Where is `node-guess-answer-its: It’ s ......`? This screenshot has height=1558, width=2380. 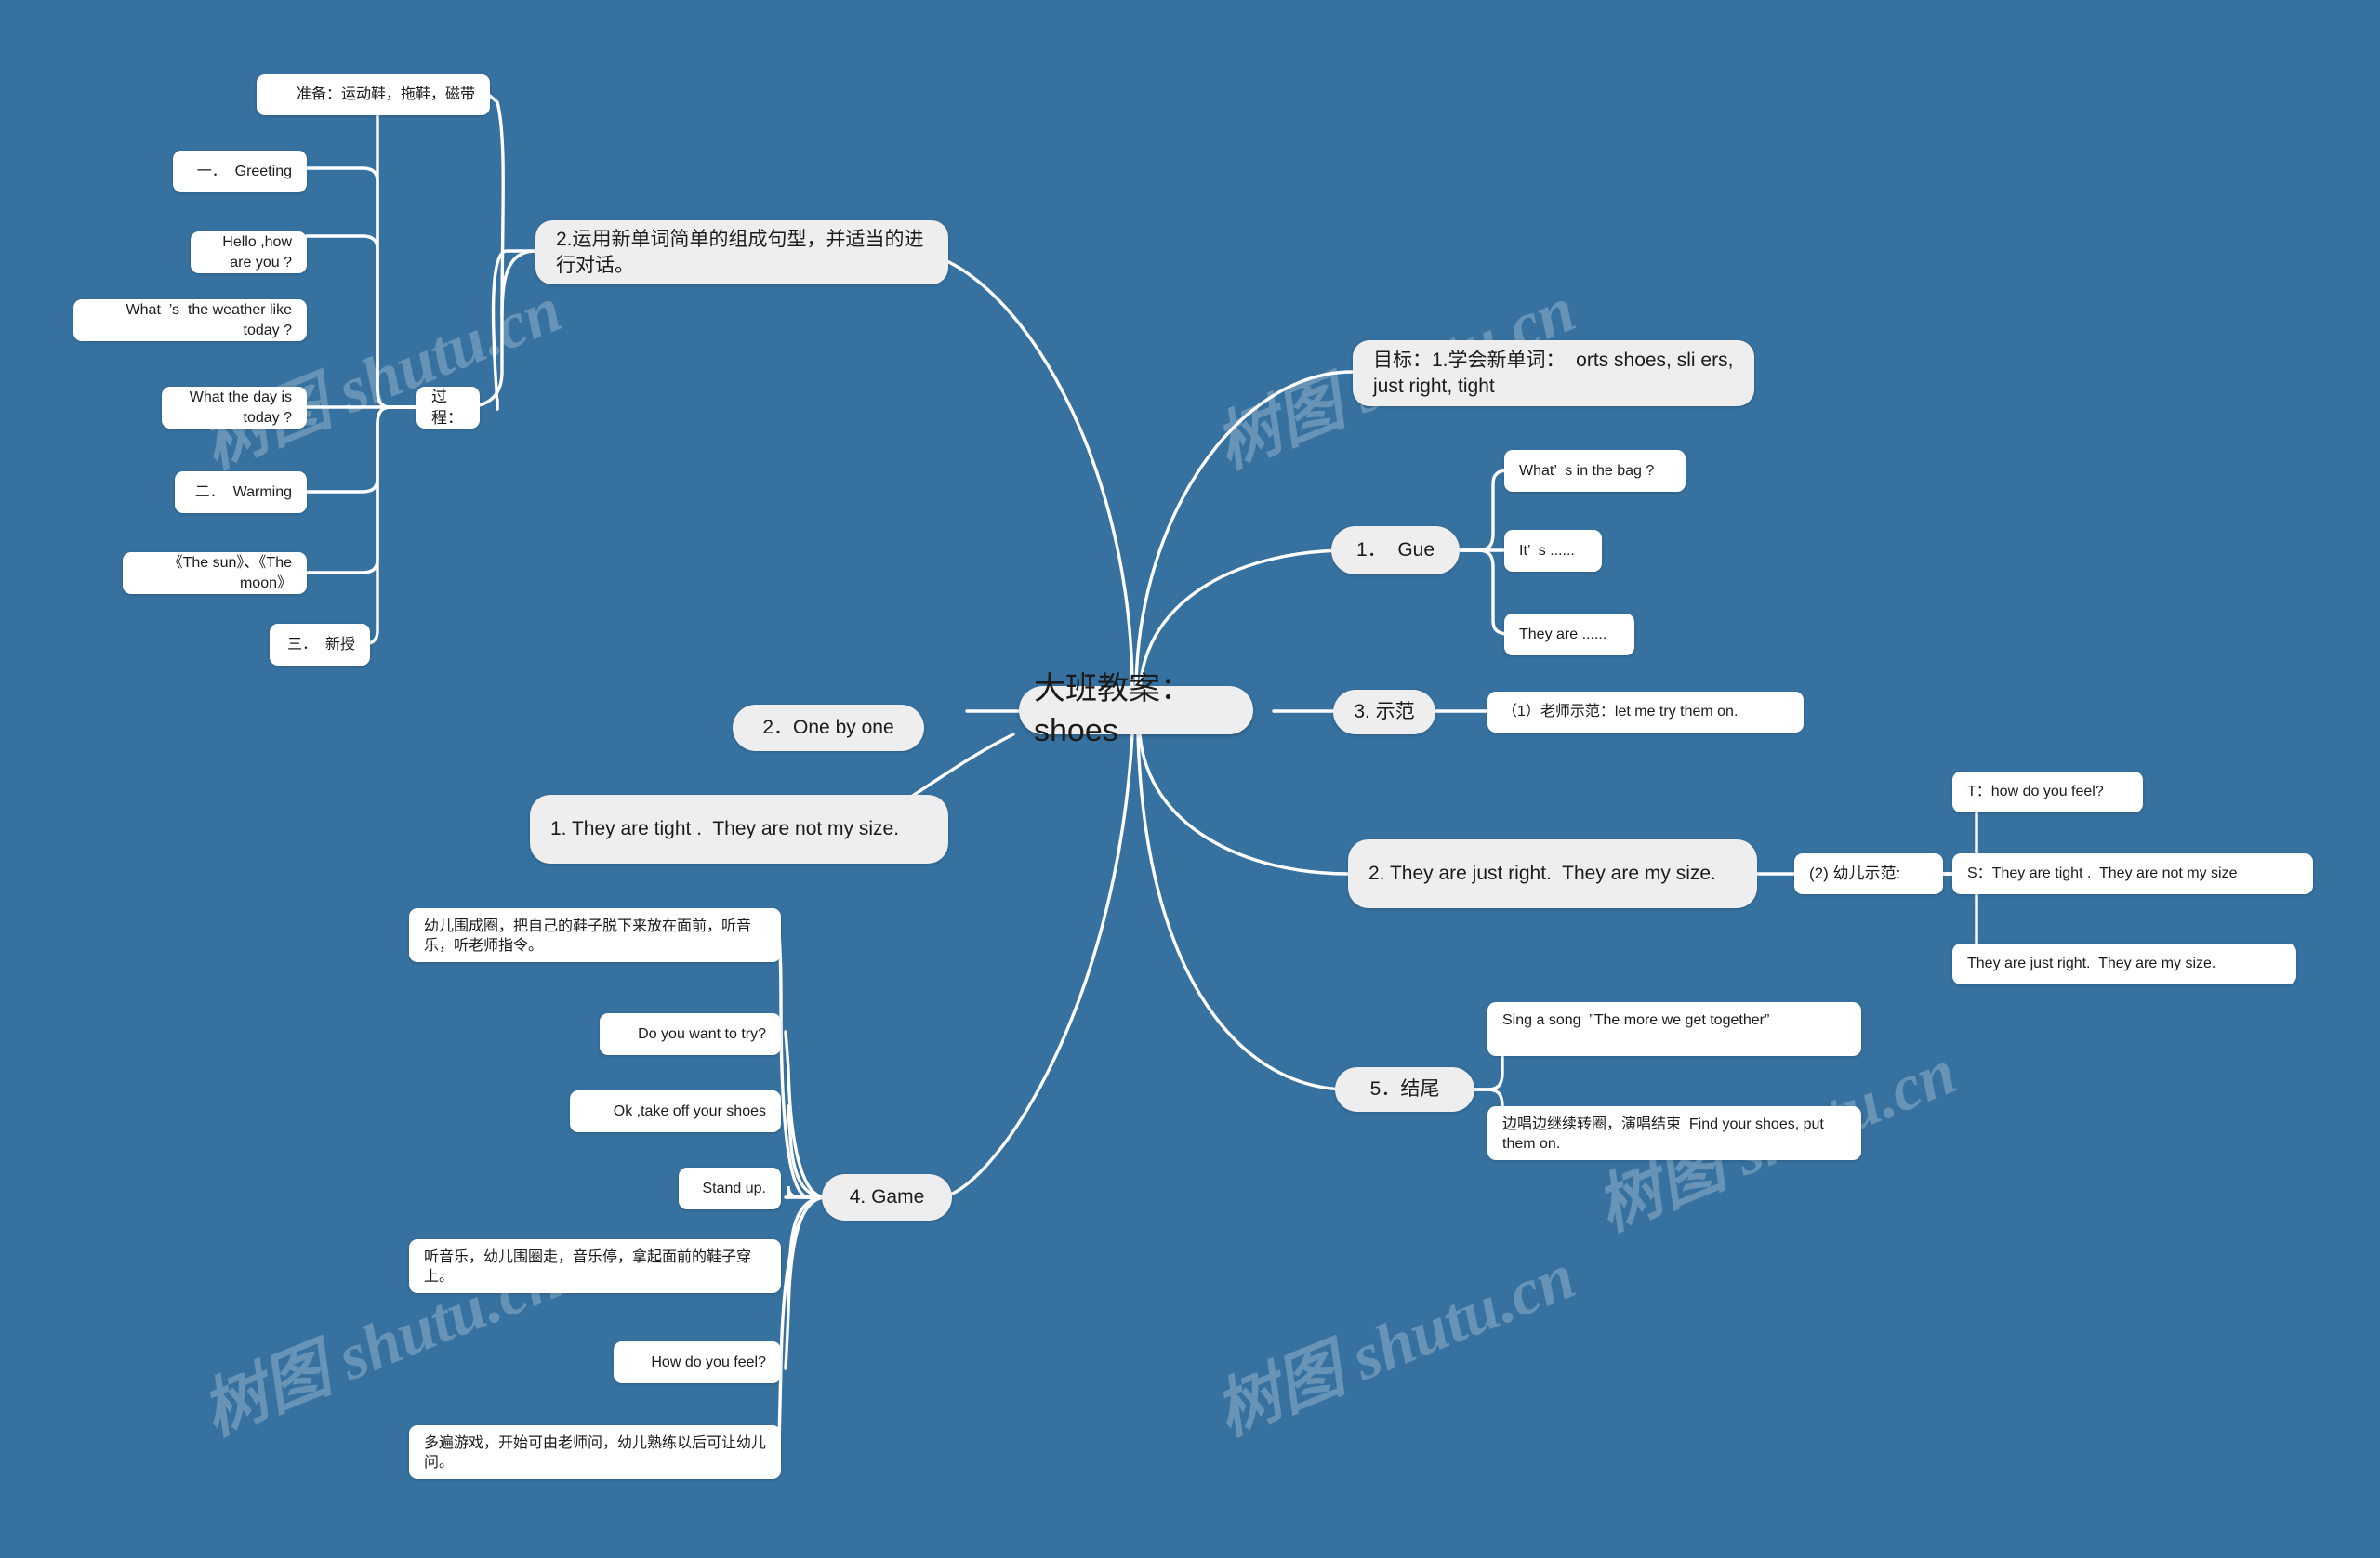
node-guess-answer-its: It’ s ...... is located at coordinates (1553, 551).